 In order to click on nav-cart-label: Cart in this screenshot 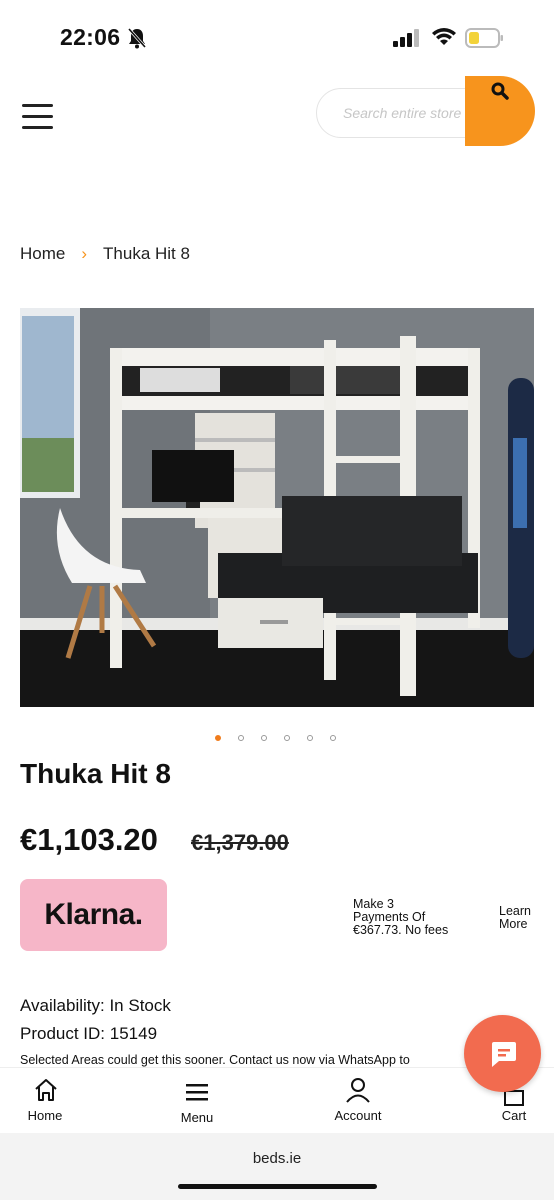, I will do `click(514, 1115)`.